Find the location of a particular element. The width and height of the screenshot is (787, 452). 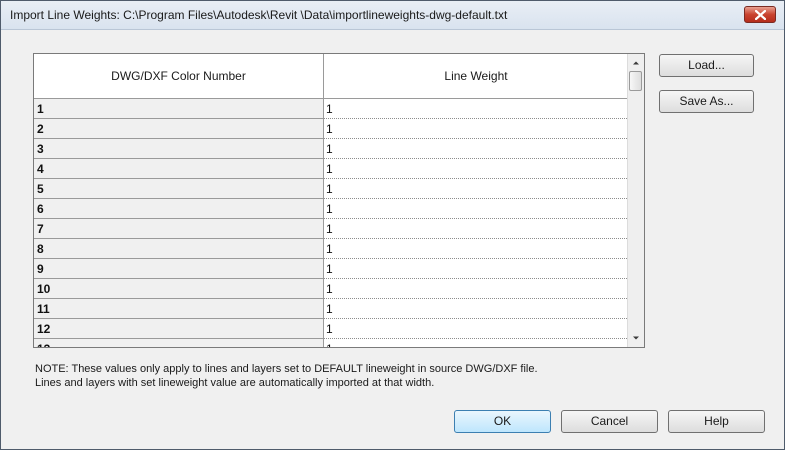

column-header-color-number: DWG/DXF Color Number is located at coordinates (179, 76).